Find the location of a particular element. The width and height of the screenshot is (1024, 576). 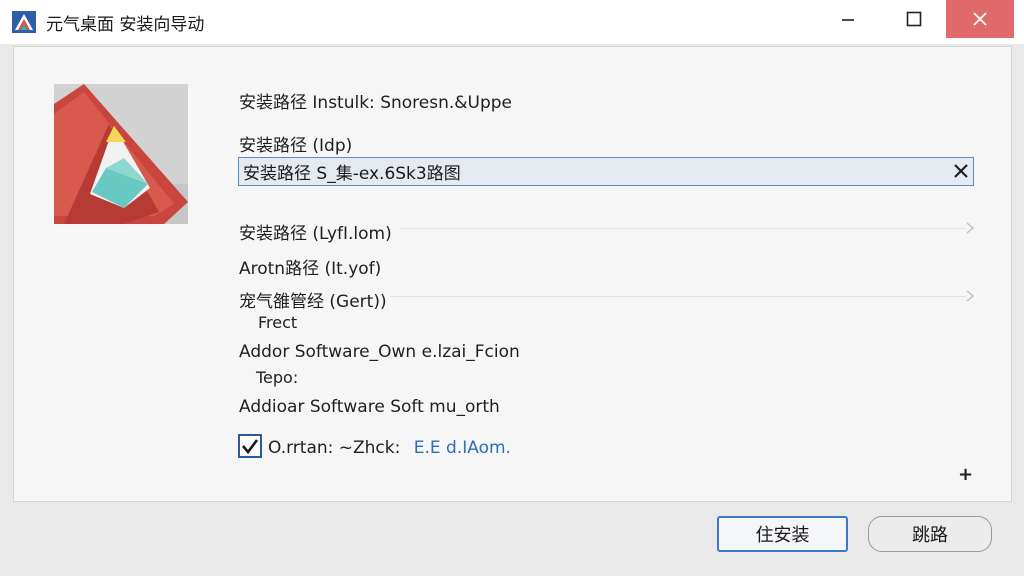

minimize-icon is located at coordinates (848, 20).